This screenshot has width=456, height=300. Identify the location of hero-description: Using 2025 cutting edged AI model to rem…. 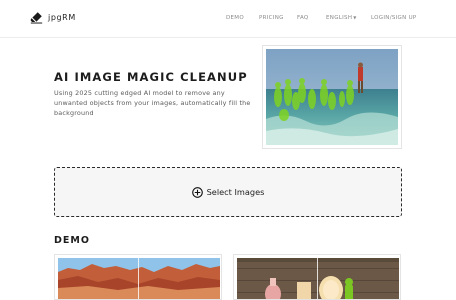
(152, 103).